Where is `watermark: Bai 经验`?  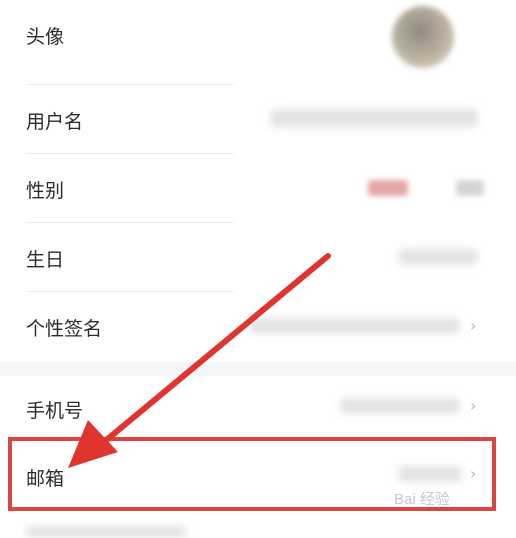 watermark: Bai 经验 is located at coordinates (422, 499).